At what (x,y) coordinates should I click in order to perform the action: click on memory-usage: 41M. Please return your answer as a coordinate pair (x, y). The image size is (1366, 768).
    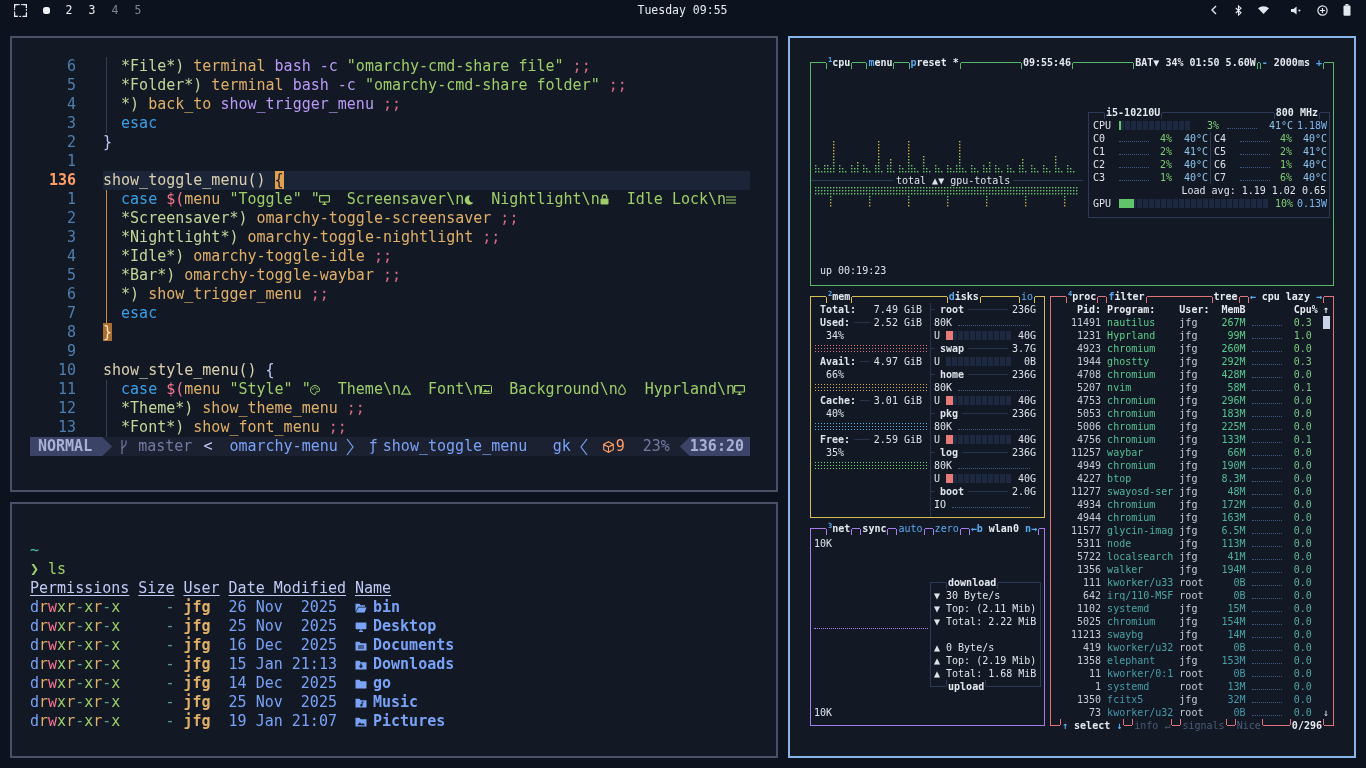
    Looking at the image, I should click on (1236, 556).